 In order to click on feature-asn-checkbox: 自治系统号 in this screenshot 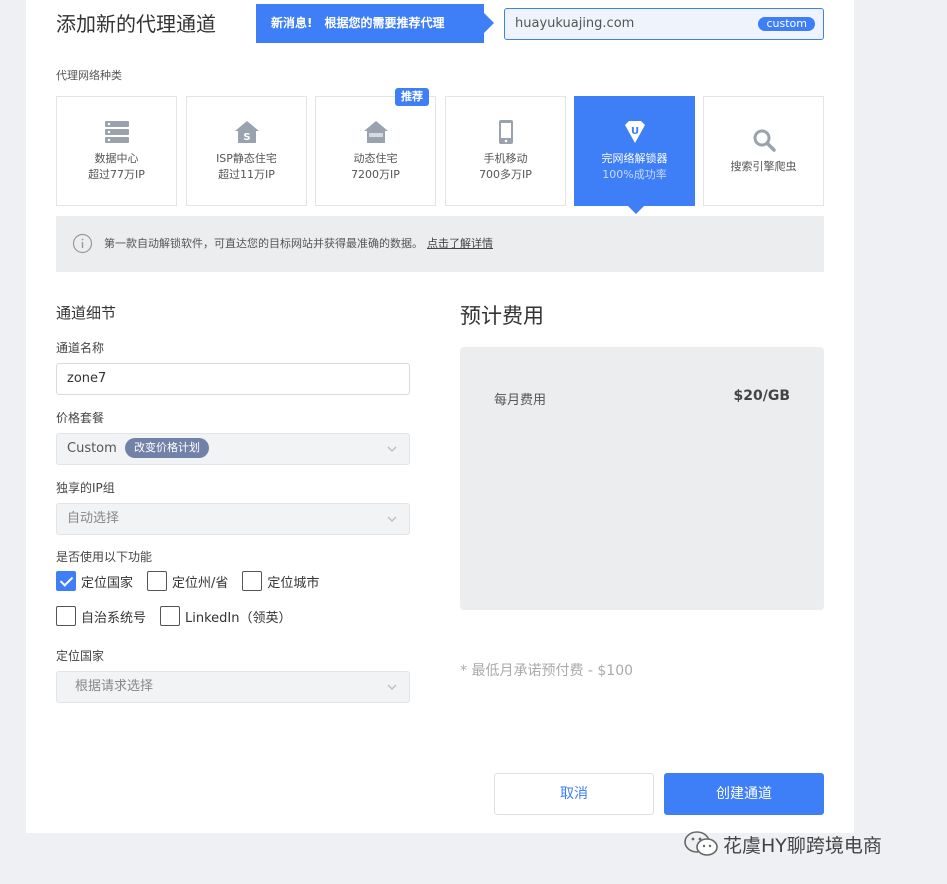, I will do `click(101, 616)`.